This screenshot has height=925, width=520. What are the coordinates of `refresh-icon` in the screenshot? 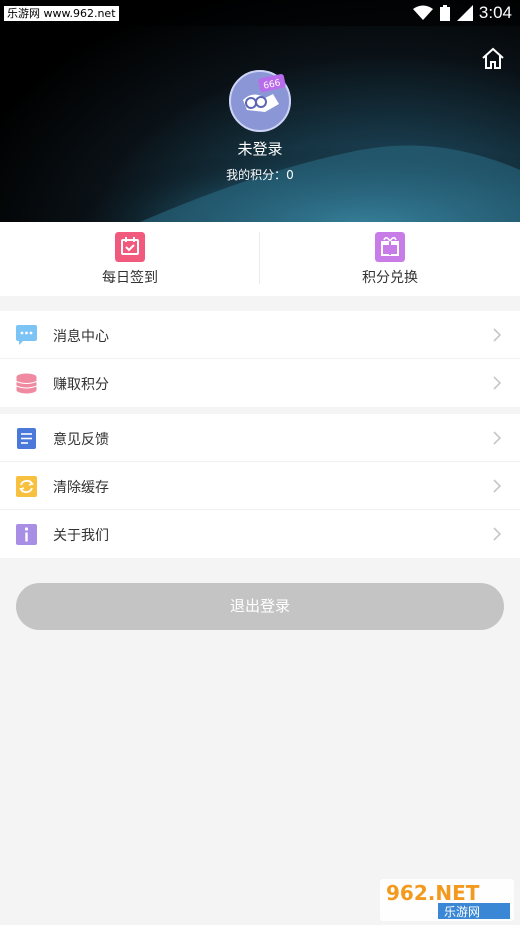 It's located at (26, 486).